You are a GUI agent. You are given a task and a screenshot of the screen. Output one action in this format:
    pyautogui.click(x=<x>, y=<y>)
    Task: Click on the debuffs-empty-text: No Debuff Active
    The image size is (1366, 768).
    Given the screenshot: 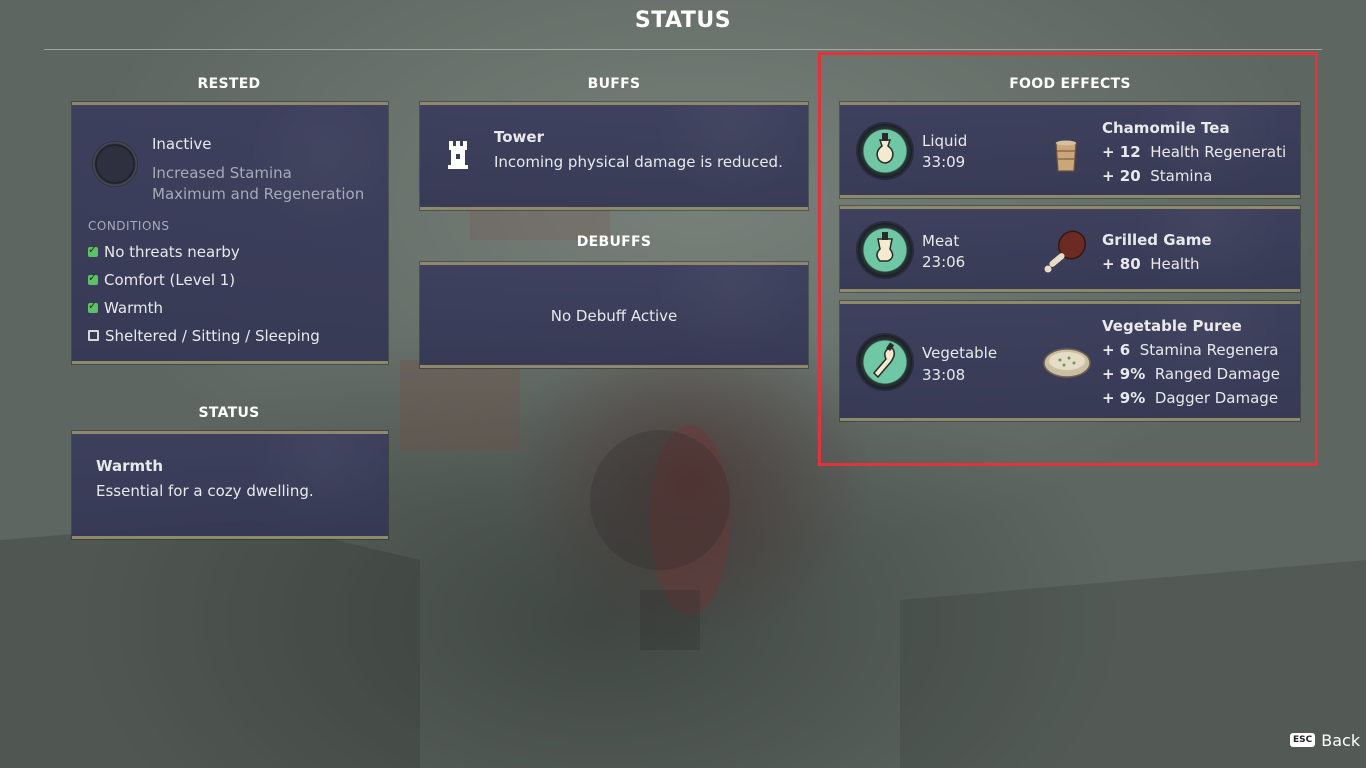 What is the action you would take?
    pyautogui.click(x=614, y=316)
    